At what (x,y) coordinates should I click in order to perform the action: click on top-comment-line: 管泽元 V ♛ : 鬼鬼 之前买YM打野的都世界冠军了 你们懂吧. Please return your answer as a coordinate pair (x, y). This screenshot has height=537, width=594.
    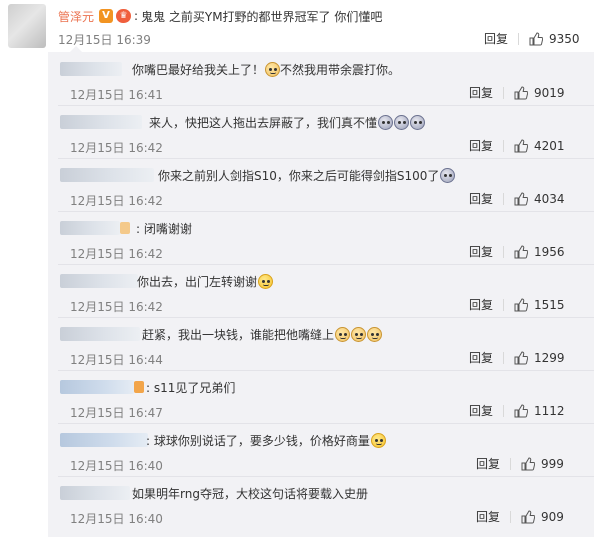
    Looking at the image, I should click on (220, 16).